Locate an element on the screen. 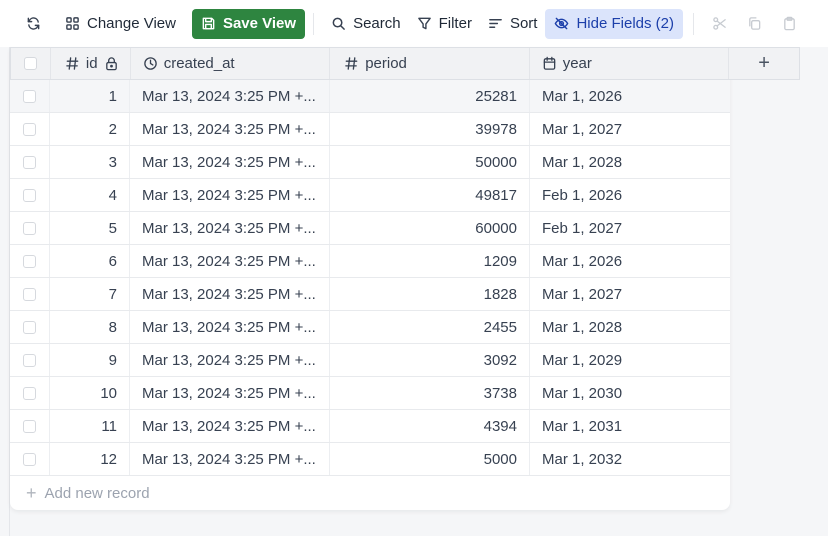 This screenshot has height=536, width=828. add-column-button: + is located at coordinates (764, 63).